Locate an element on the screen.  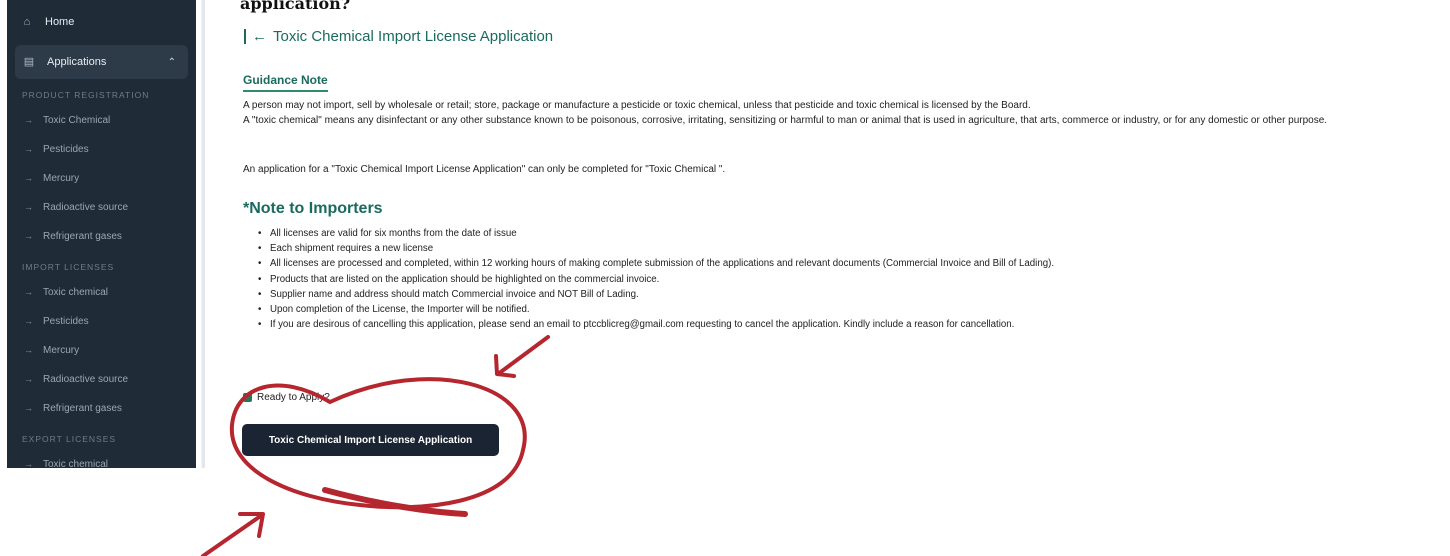
sidebar-item-product-toxic-chemical: → Toxic Chemical is located at coordinates (101, 120).